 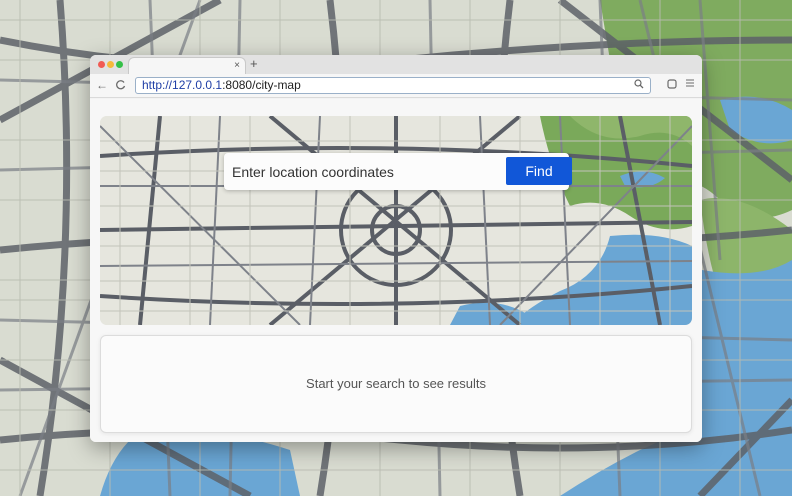 What do you see at coordinates (690, 85) in the screenshot?
I see `menu-icon` at bounding box center [690, 85].